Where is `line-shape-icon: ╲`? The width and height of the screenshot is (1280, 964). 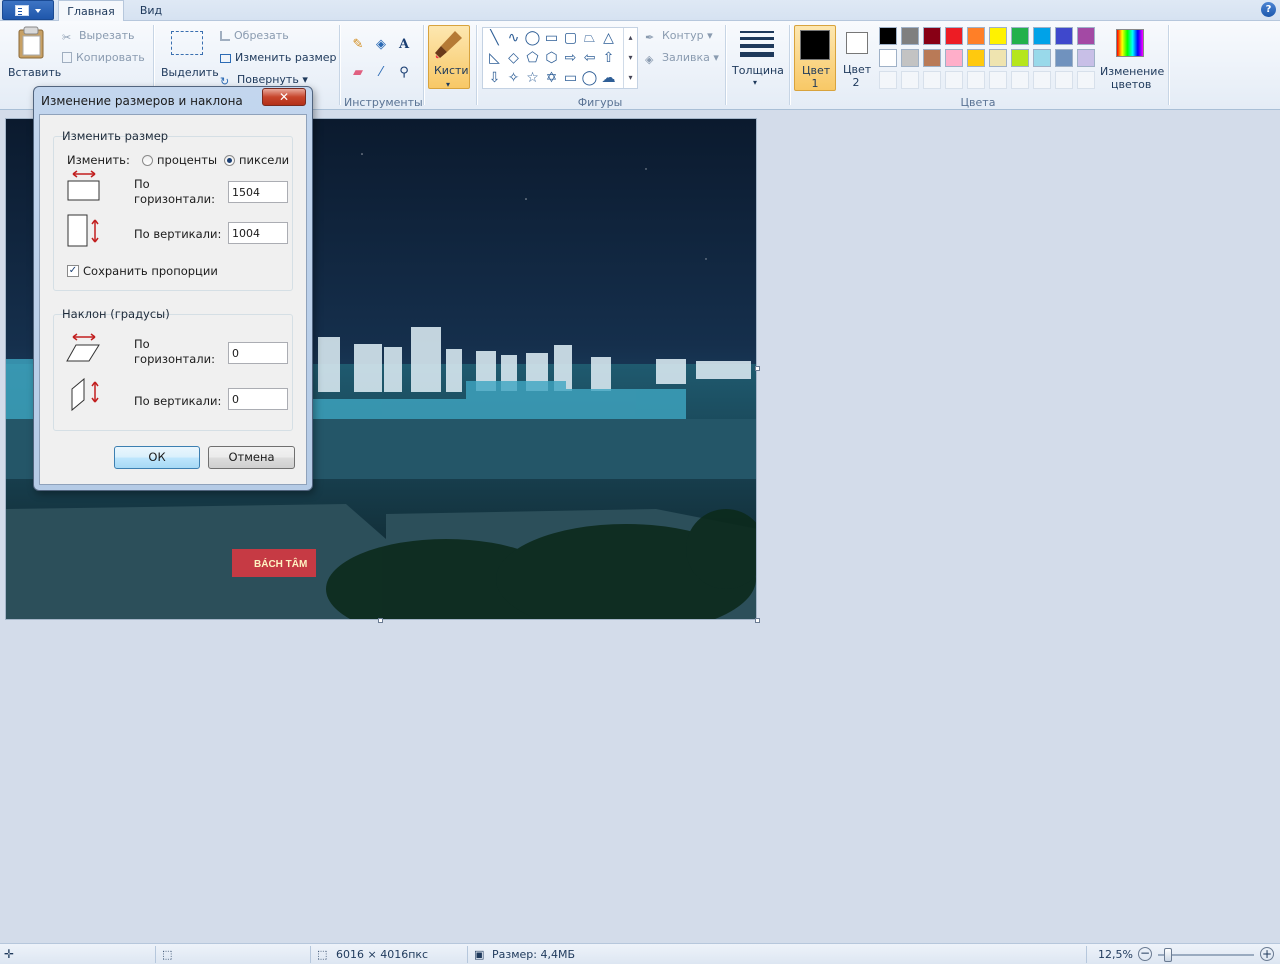
line-shape-icon: ╲ is located at coordinates (494, 38).